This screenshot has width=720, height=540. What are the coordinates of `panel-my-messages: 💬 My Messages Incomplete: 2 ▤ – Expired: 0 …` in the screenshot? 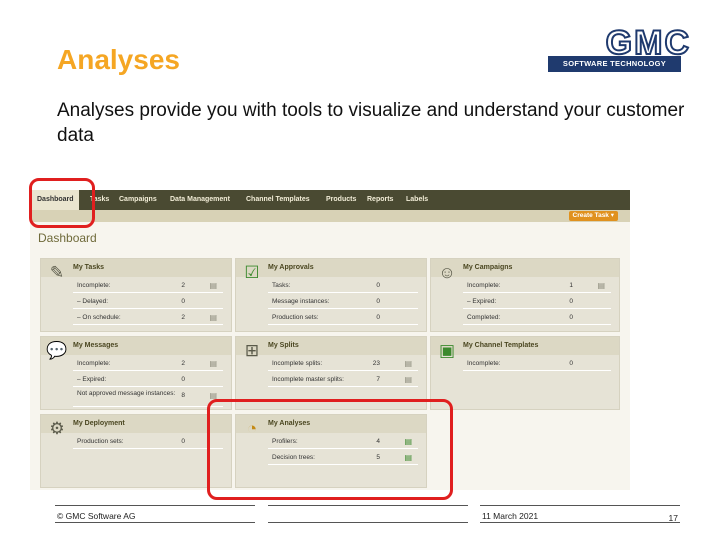 It's located at (136, 373).